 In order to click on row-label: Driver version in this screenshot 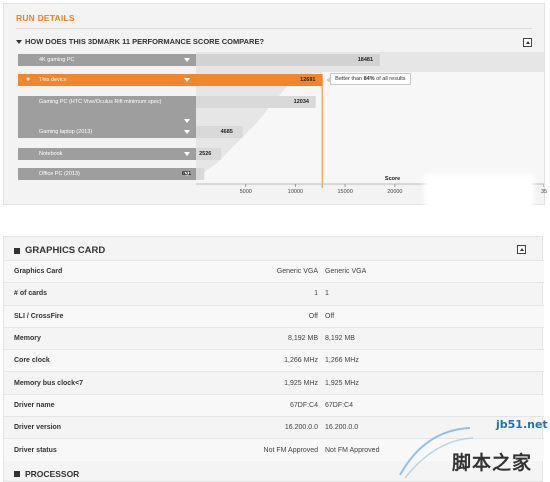, I will do `click(38, 428)`.